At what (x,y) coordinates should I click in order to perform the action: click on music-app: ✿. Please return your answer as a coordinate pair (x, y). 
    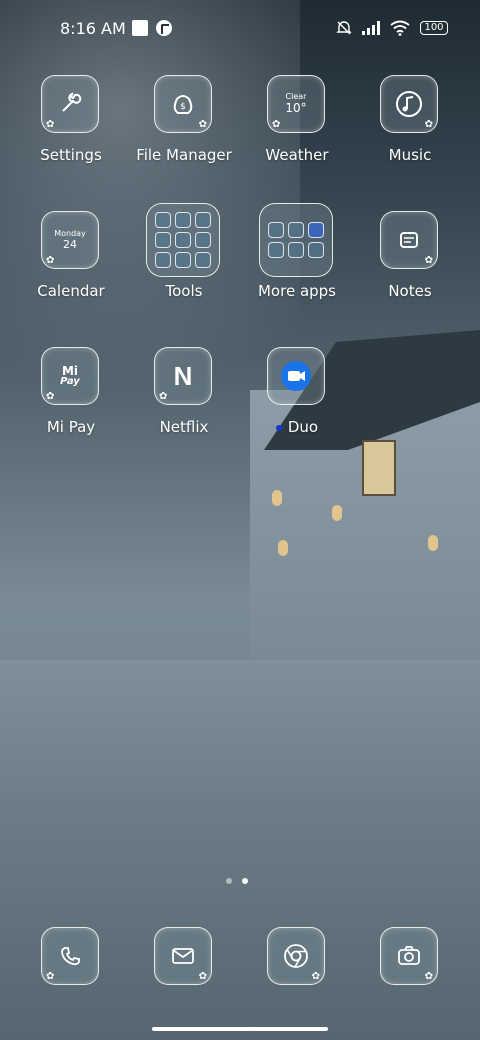
    Looking at the image, I should click on (409, 104).